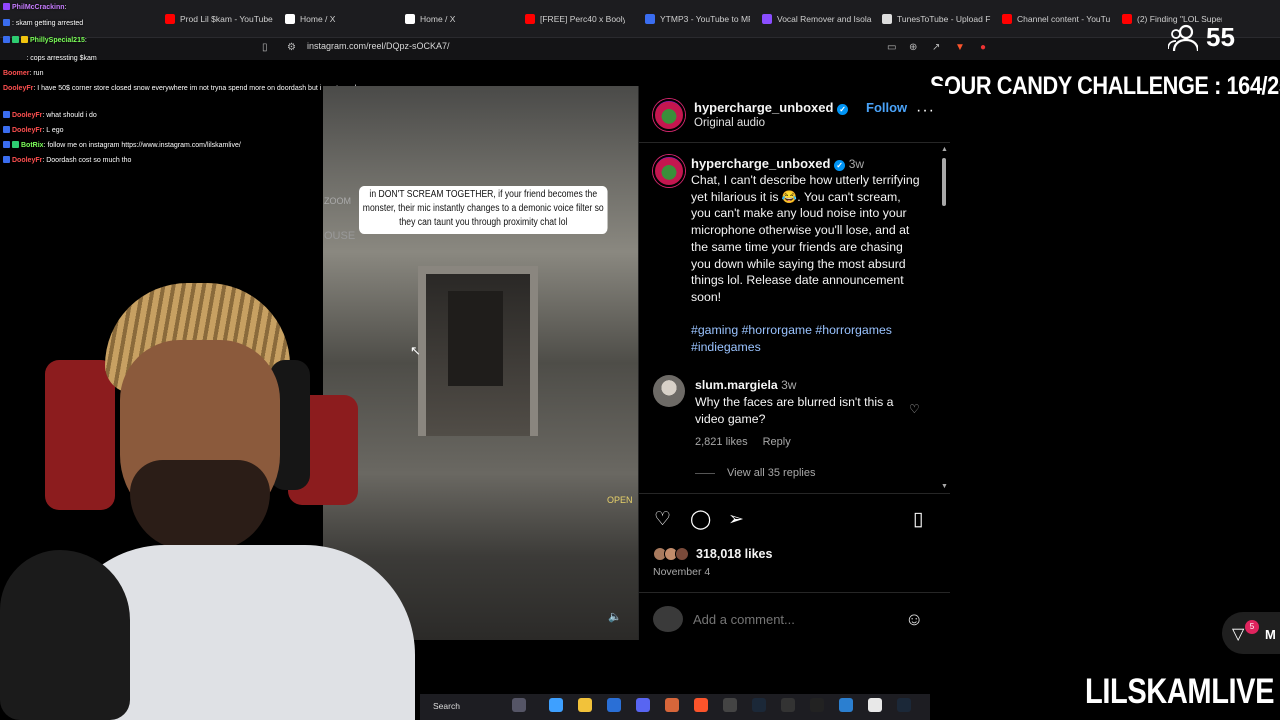 Image resolution: width=1280 pixels, height=720 pixels. Describe the element at coordinates (38, 7) in the screenshot. I see `chat-username: PhilMcCrackinn` at that location.